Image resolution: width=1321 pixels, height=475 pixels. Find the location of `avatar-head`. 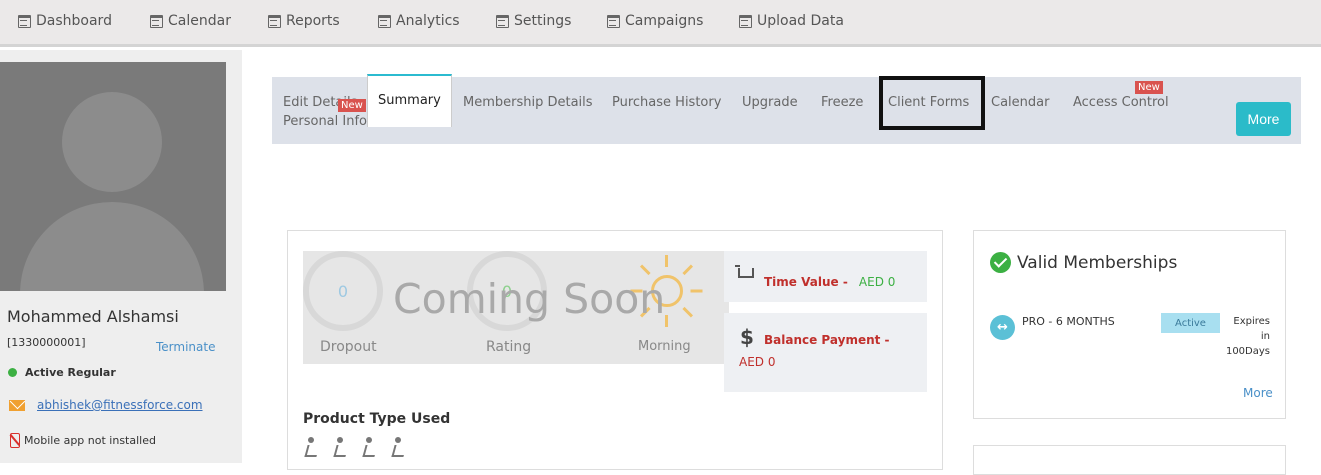

avatar-head is located at coordinates (112, 142).